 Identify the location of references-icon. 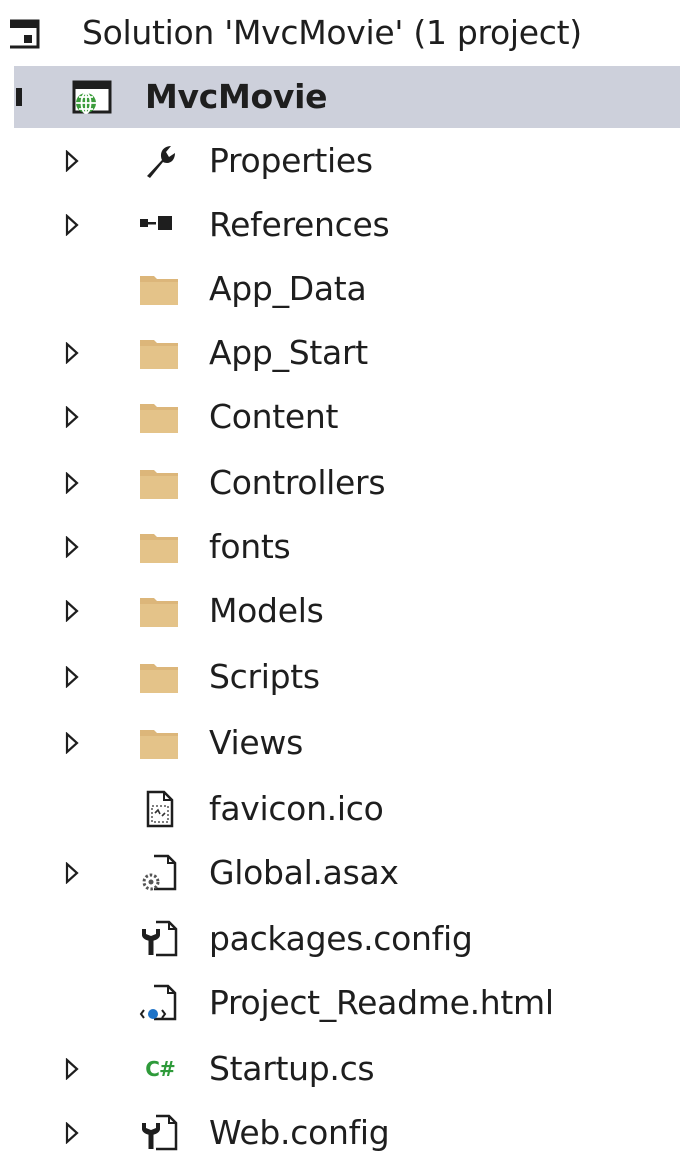
(160, 225).